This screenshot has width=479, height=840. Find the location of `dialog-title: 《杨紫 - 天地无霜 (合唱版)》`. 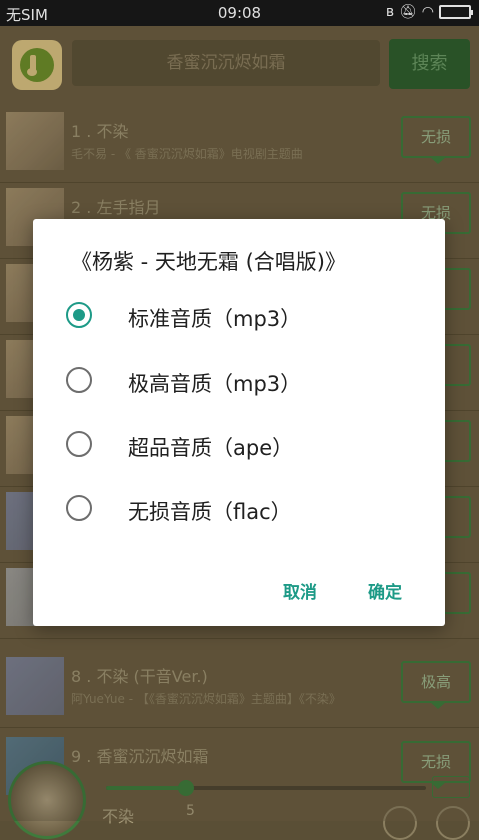

dialog-title: 《杨紫 - 天地无霜 (合唱版)》 is located at coordinates (208, 262).